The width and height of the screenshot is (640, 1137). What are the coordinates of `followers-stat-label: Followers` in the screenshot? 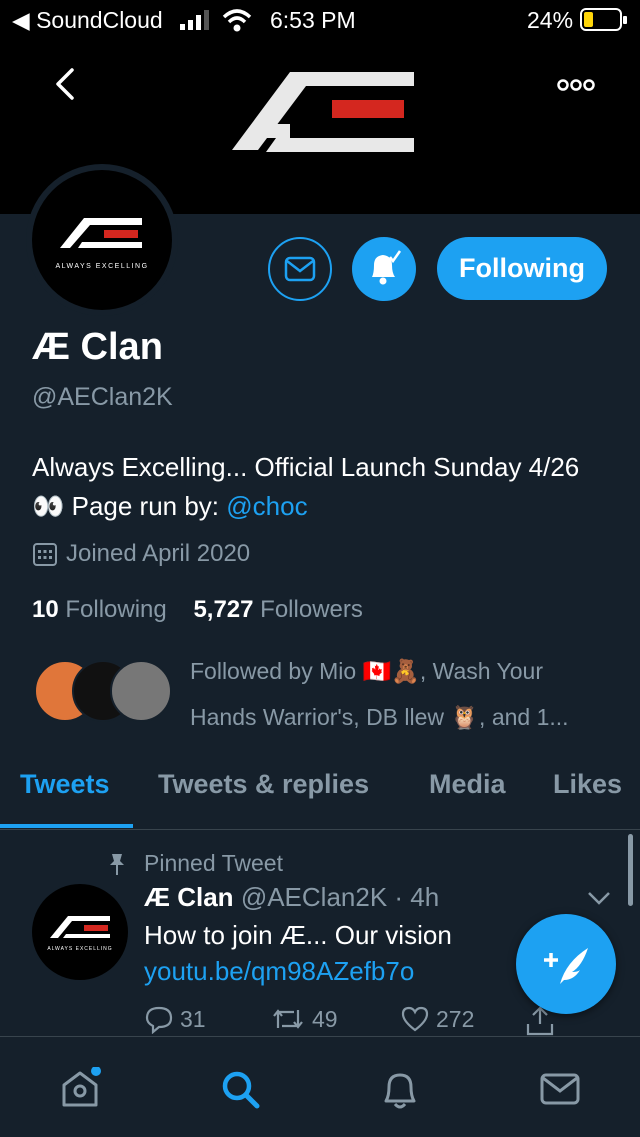 It's located at (311, 609).